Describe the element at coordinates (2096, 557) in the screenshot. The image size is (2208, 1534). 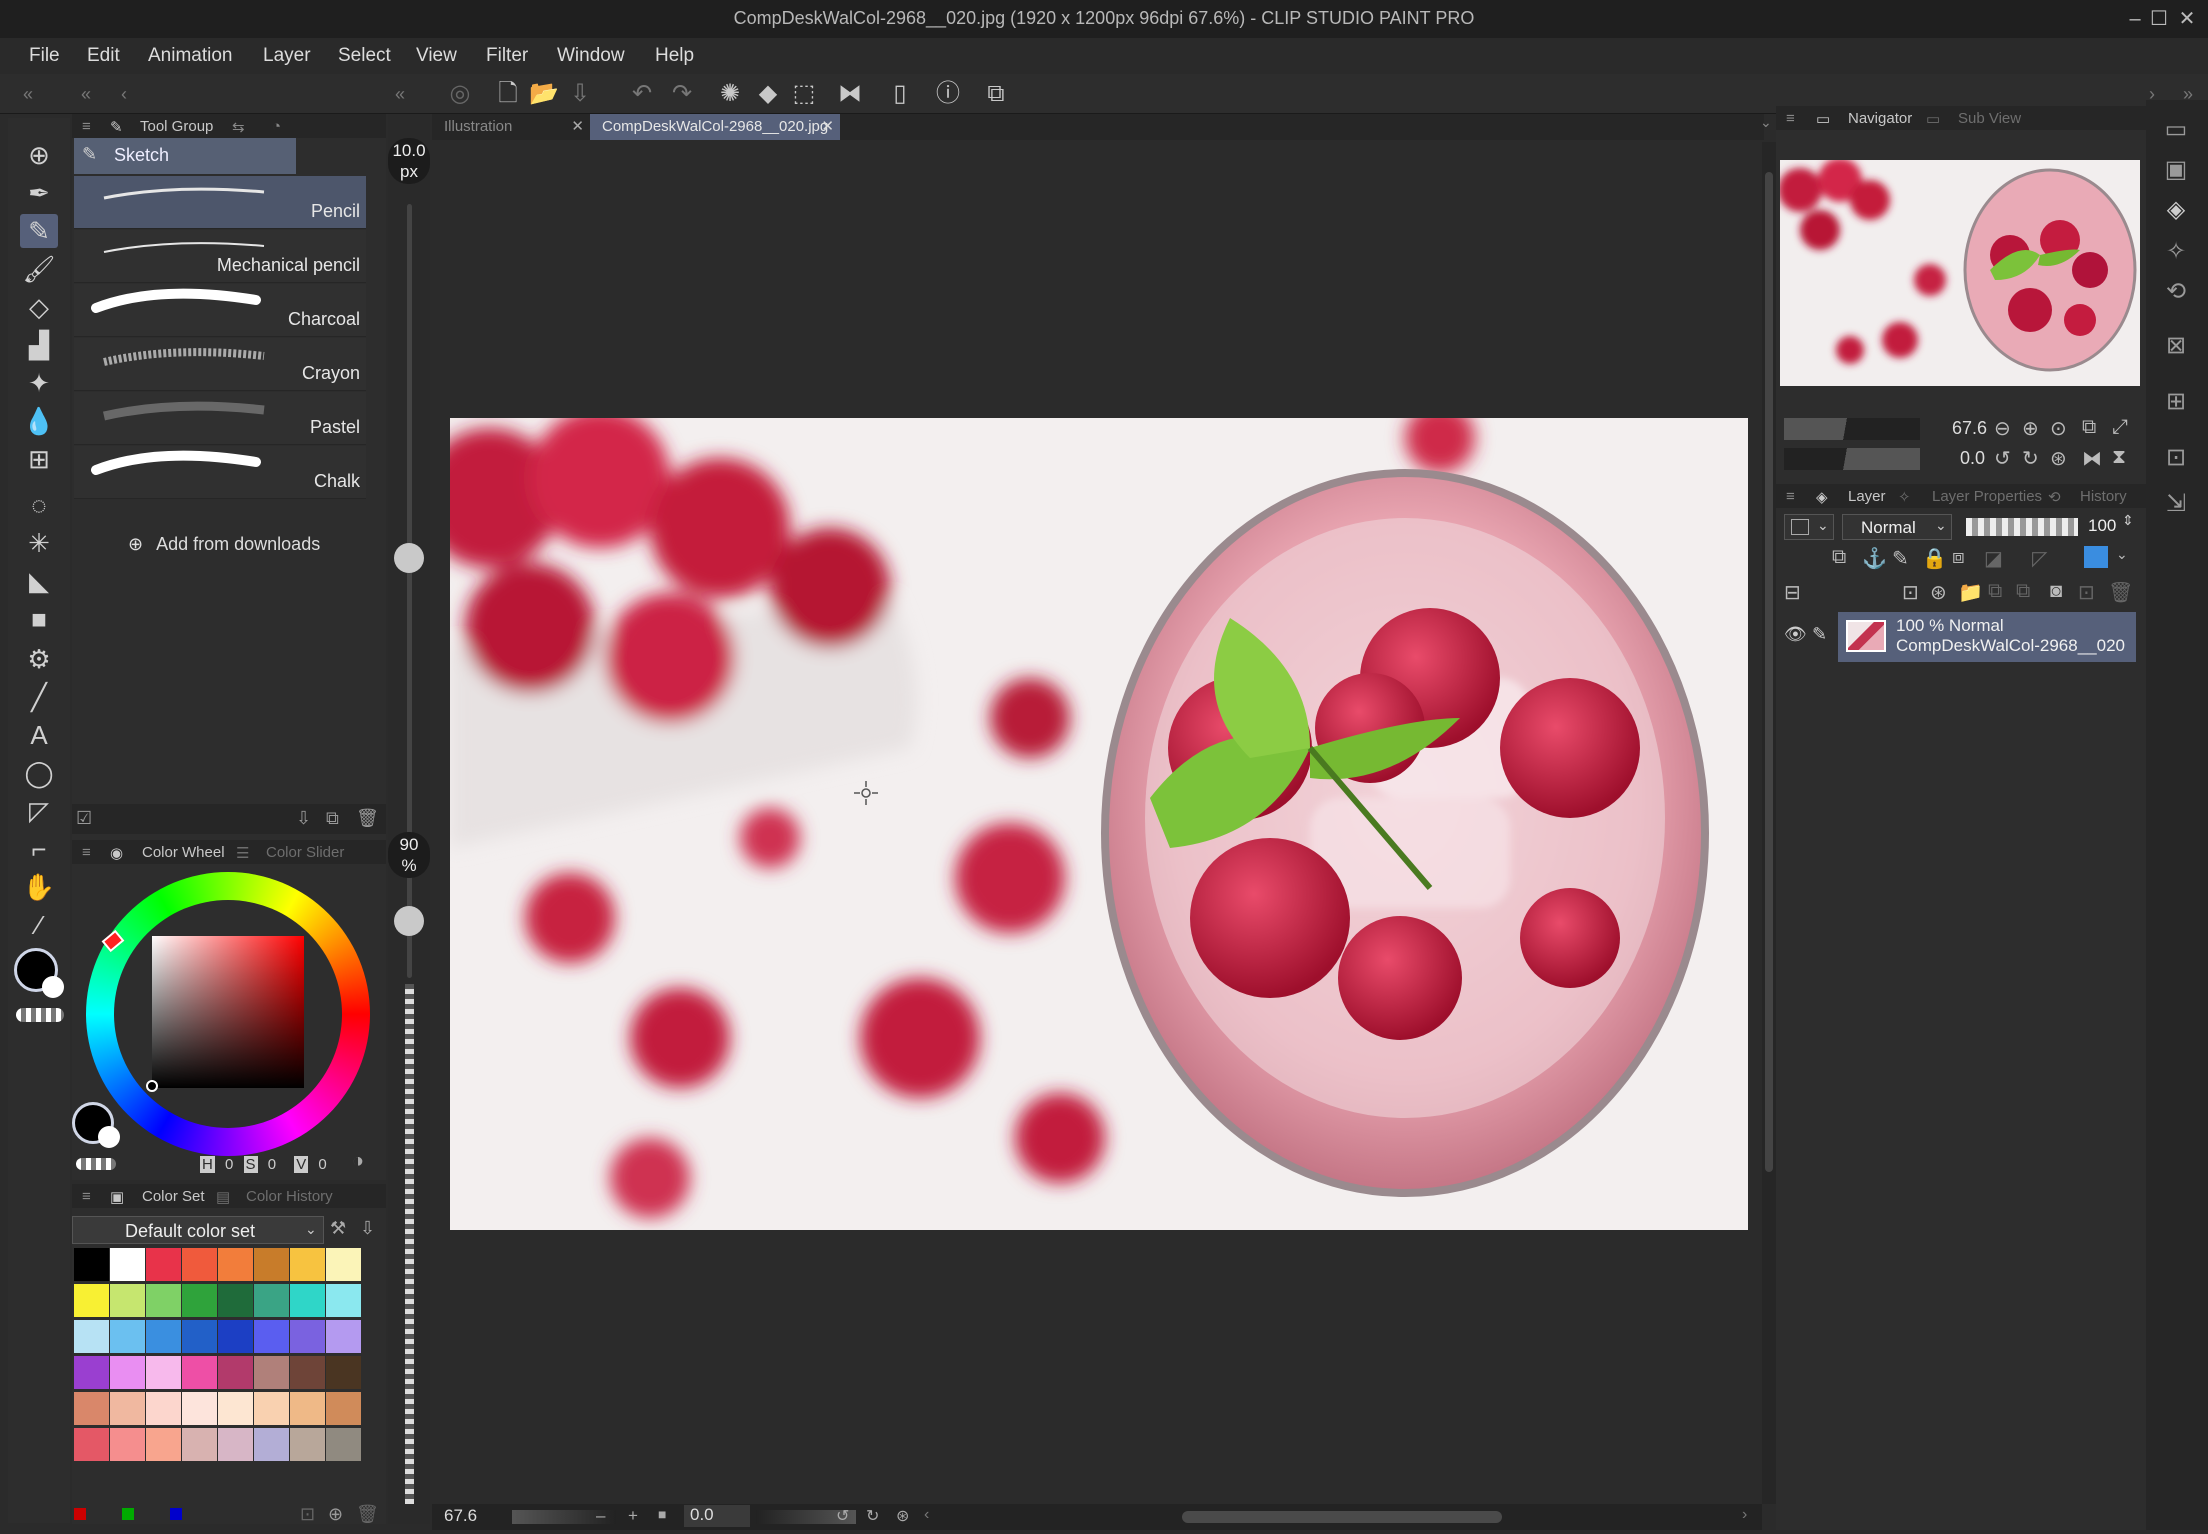
I see `layer-color-icon` at that location.